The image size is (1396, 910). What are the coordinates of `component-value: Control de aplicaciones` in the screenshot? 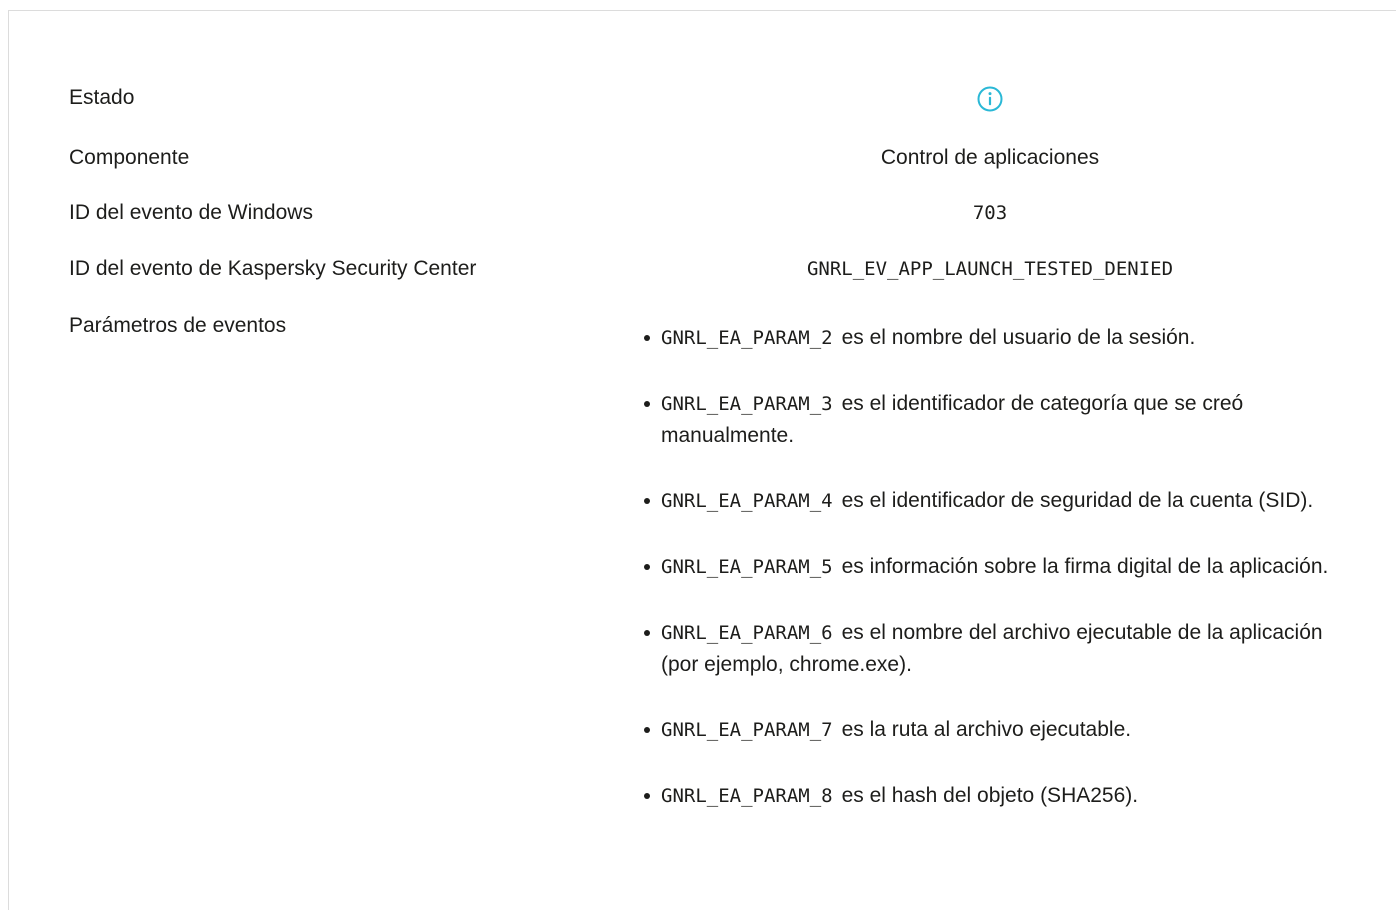 It's located at (990, 157).